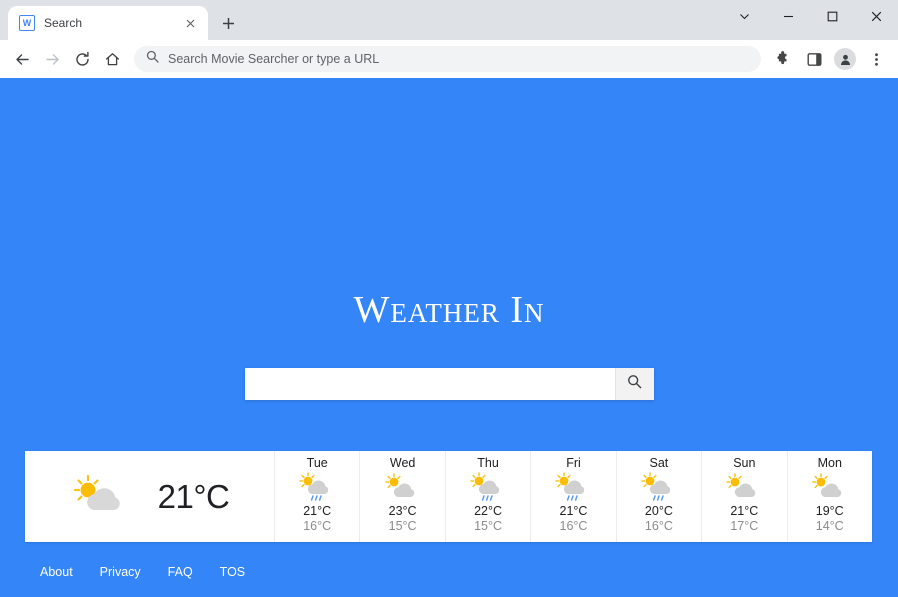 The image size is (898, 597). What do you see at coordinates (829, 511) in the screenshot?
I see `forecast-high: 19°C` at bounding box center [829, 511].